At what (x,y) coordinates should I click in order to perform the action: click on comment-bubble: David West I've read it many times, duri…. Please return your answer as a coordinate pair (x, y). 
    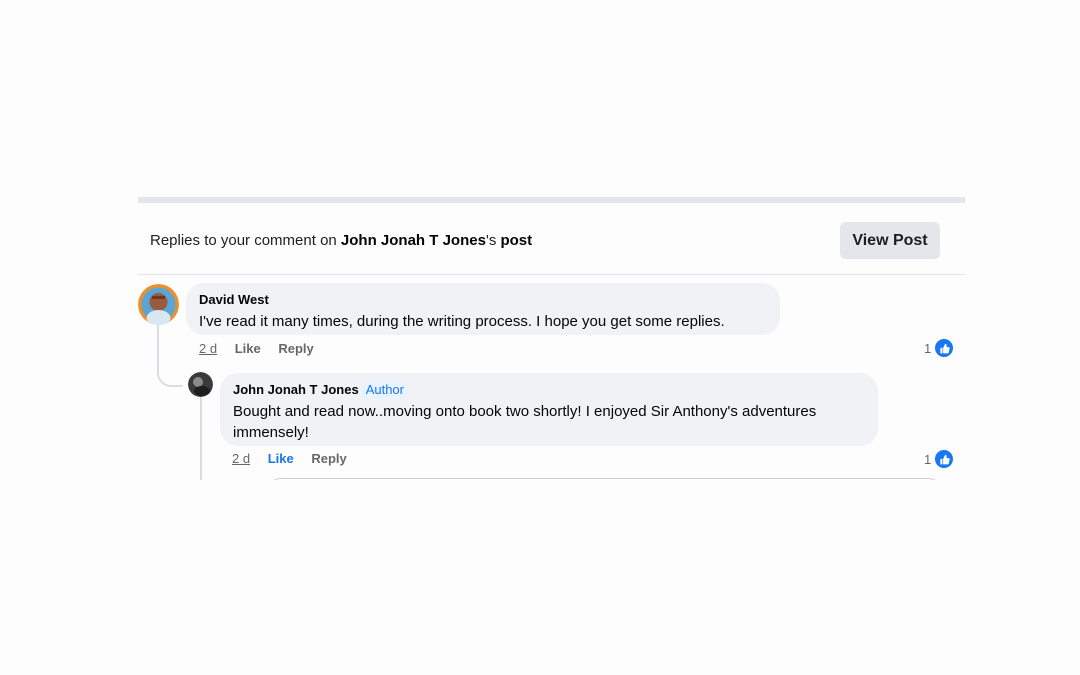
    Looking at the image, I should click on (483, 309).